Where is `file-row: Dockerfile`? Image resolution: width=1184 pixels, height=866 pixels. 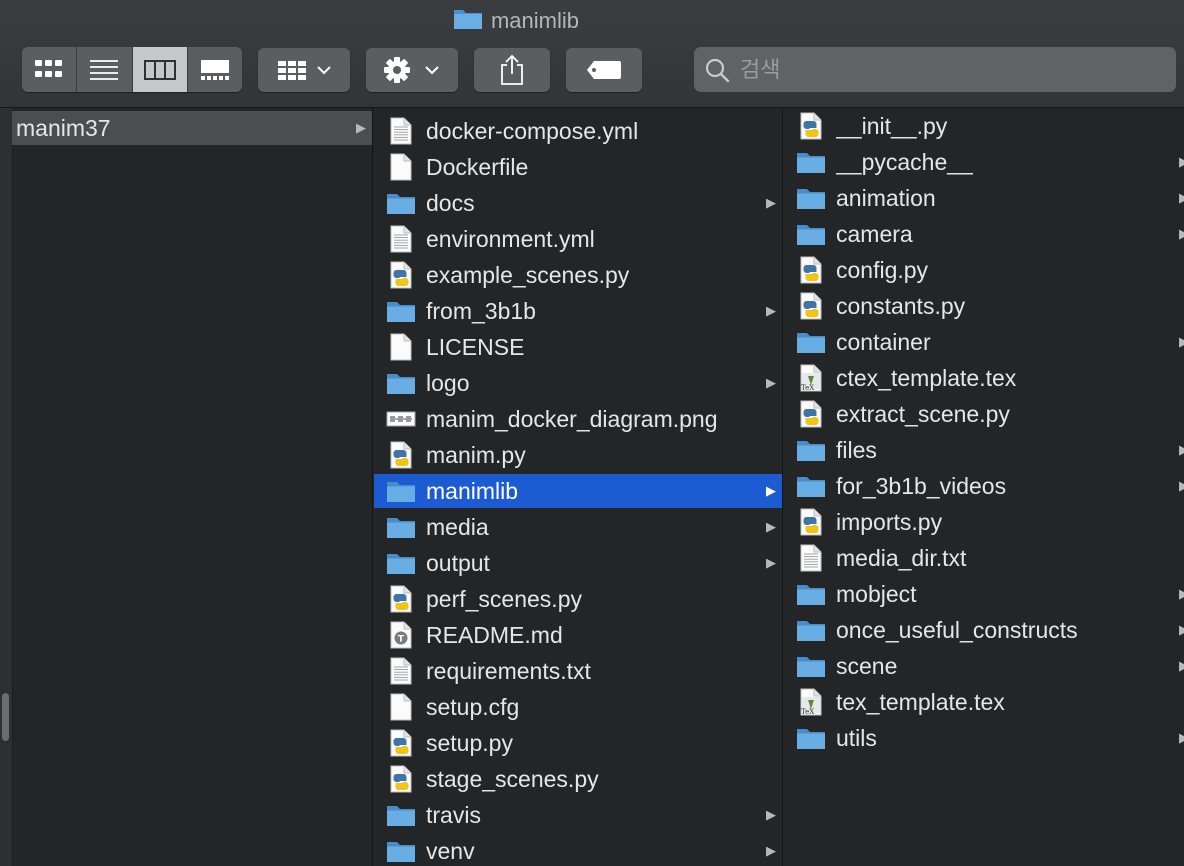
file-row: Dockerfile is located at coordinates (578, 167).